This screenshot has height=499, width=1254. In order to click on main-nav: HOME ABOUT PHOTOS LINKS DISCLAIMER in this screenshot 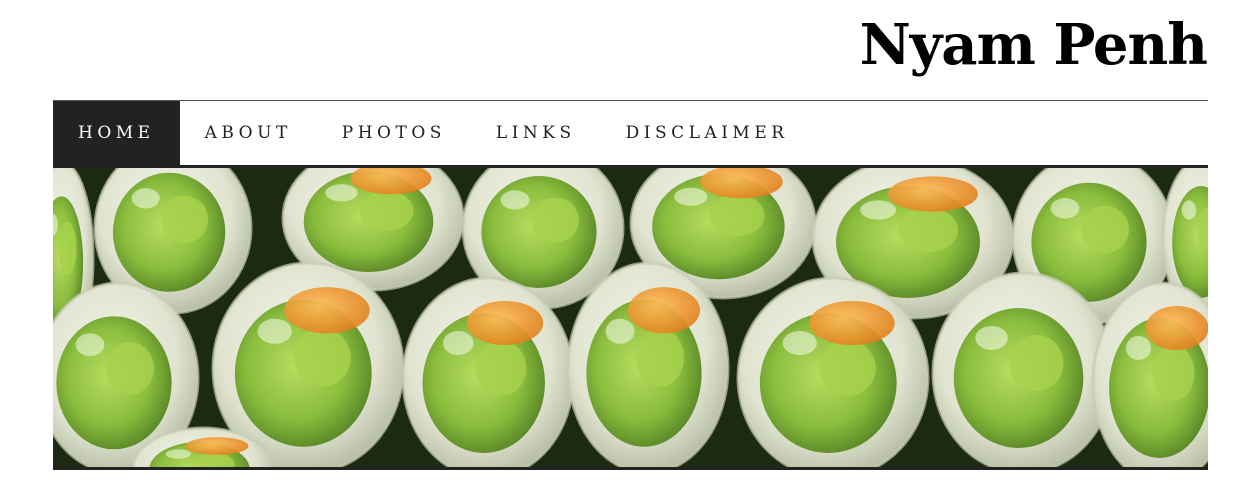, I will do `click(630, 133)`.